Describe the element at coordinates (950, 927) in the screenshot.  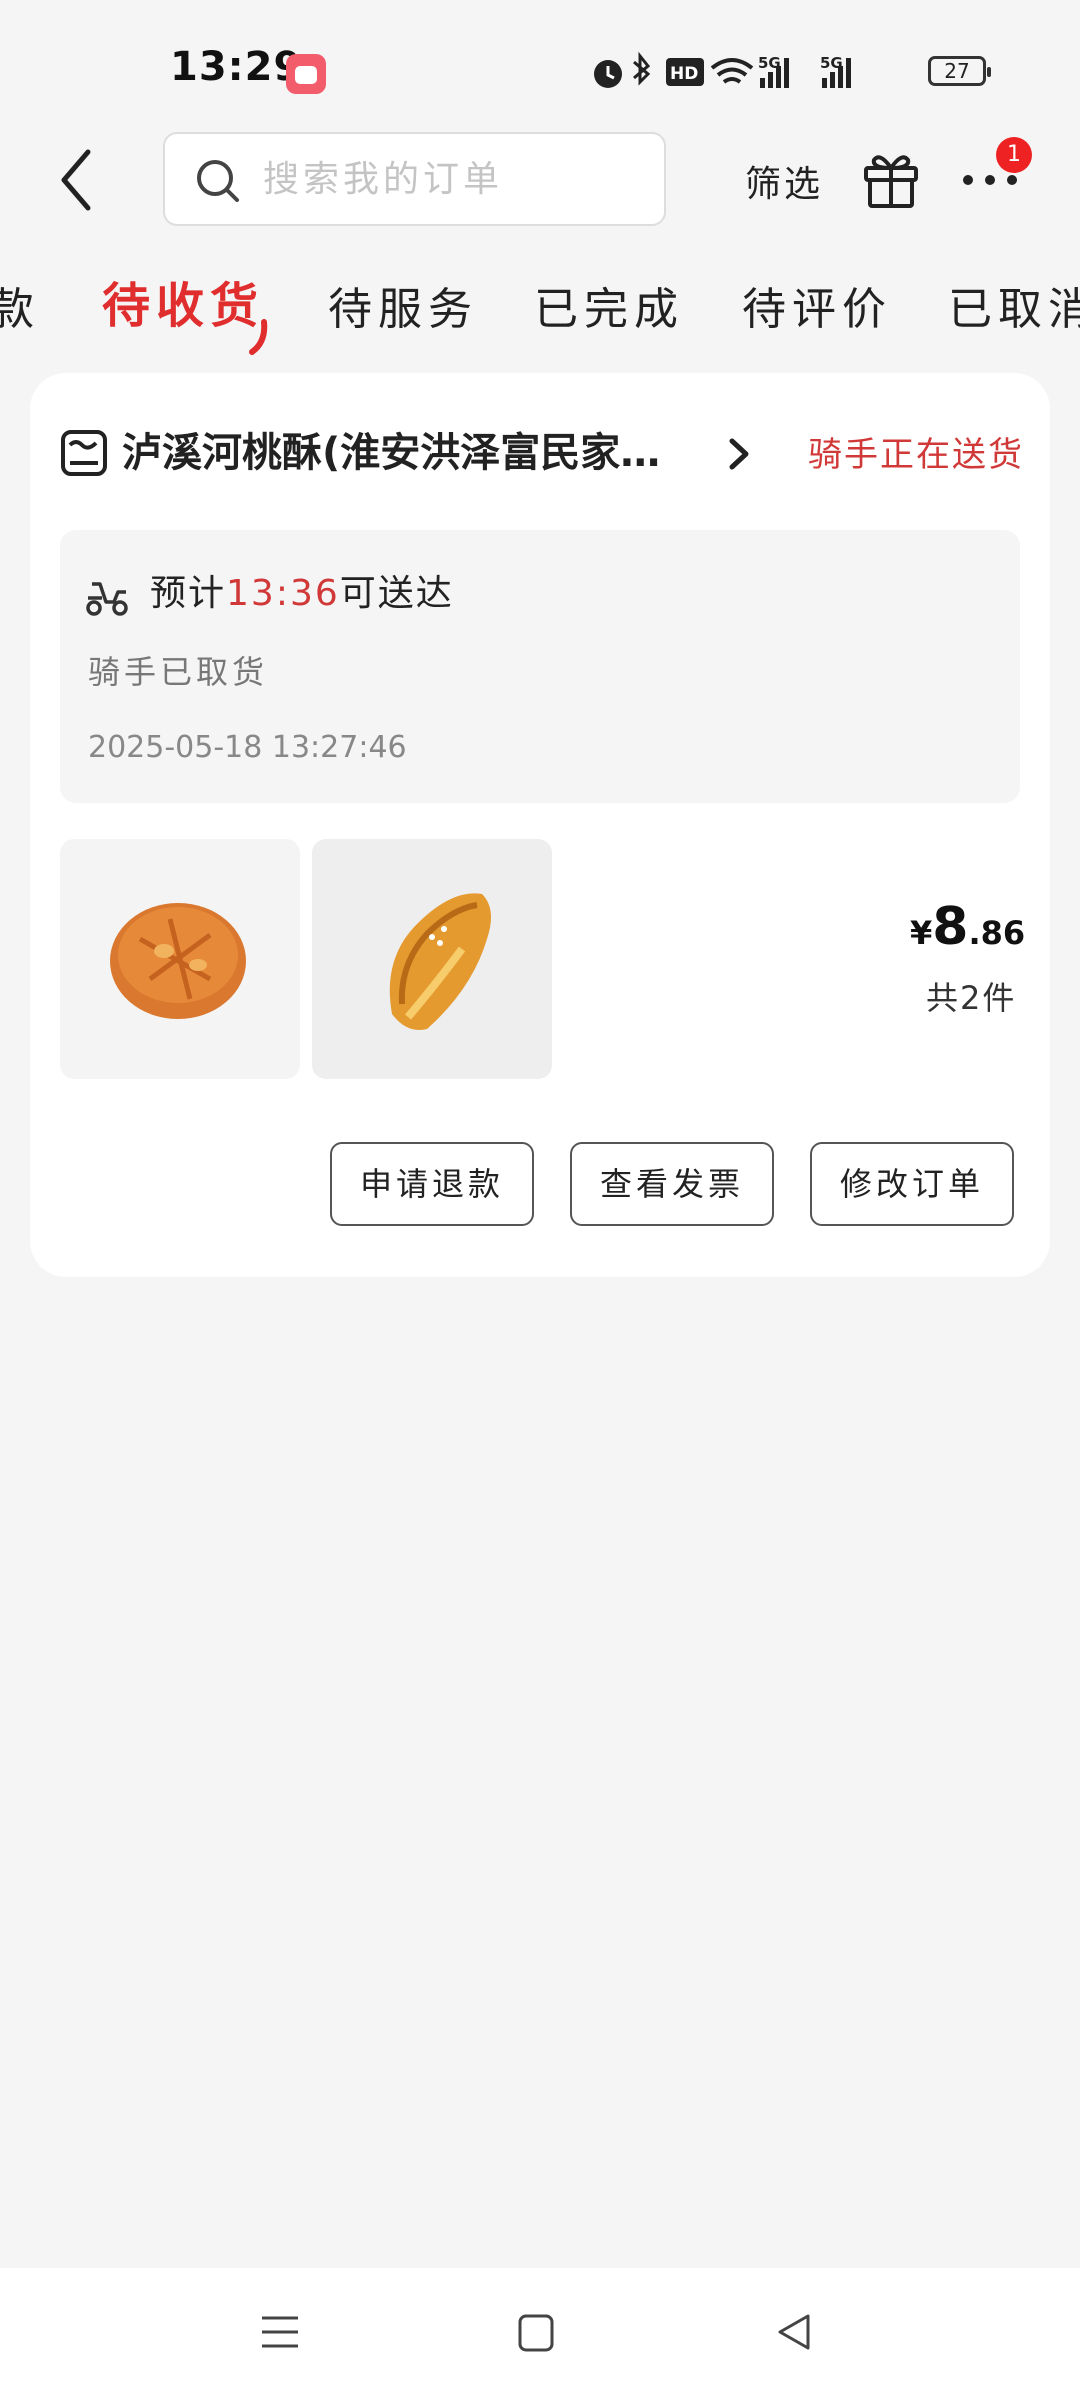
I see `price-integer: 8` at that location.